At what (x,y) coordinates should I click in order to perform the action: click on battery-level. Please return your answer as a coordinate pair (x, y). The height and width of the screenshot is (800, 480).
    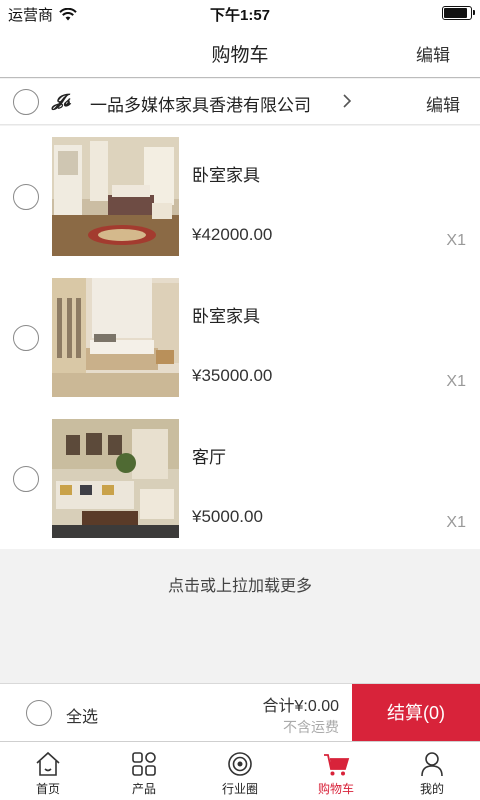
    Looking at the image, I should click on (456, 13).